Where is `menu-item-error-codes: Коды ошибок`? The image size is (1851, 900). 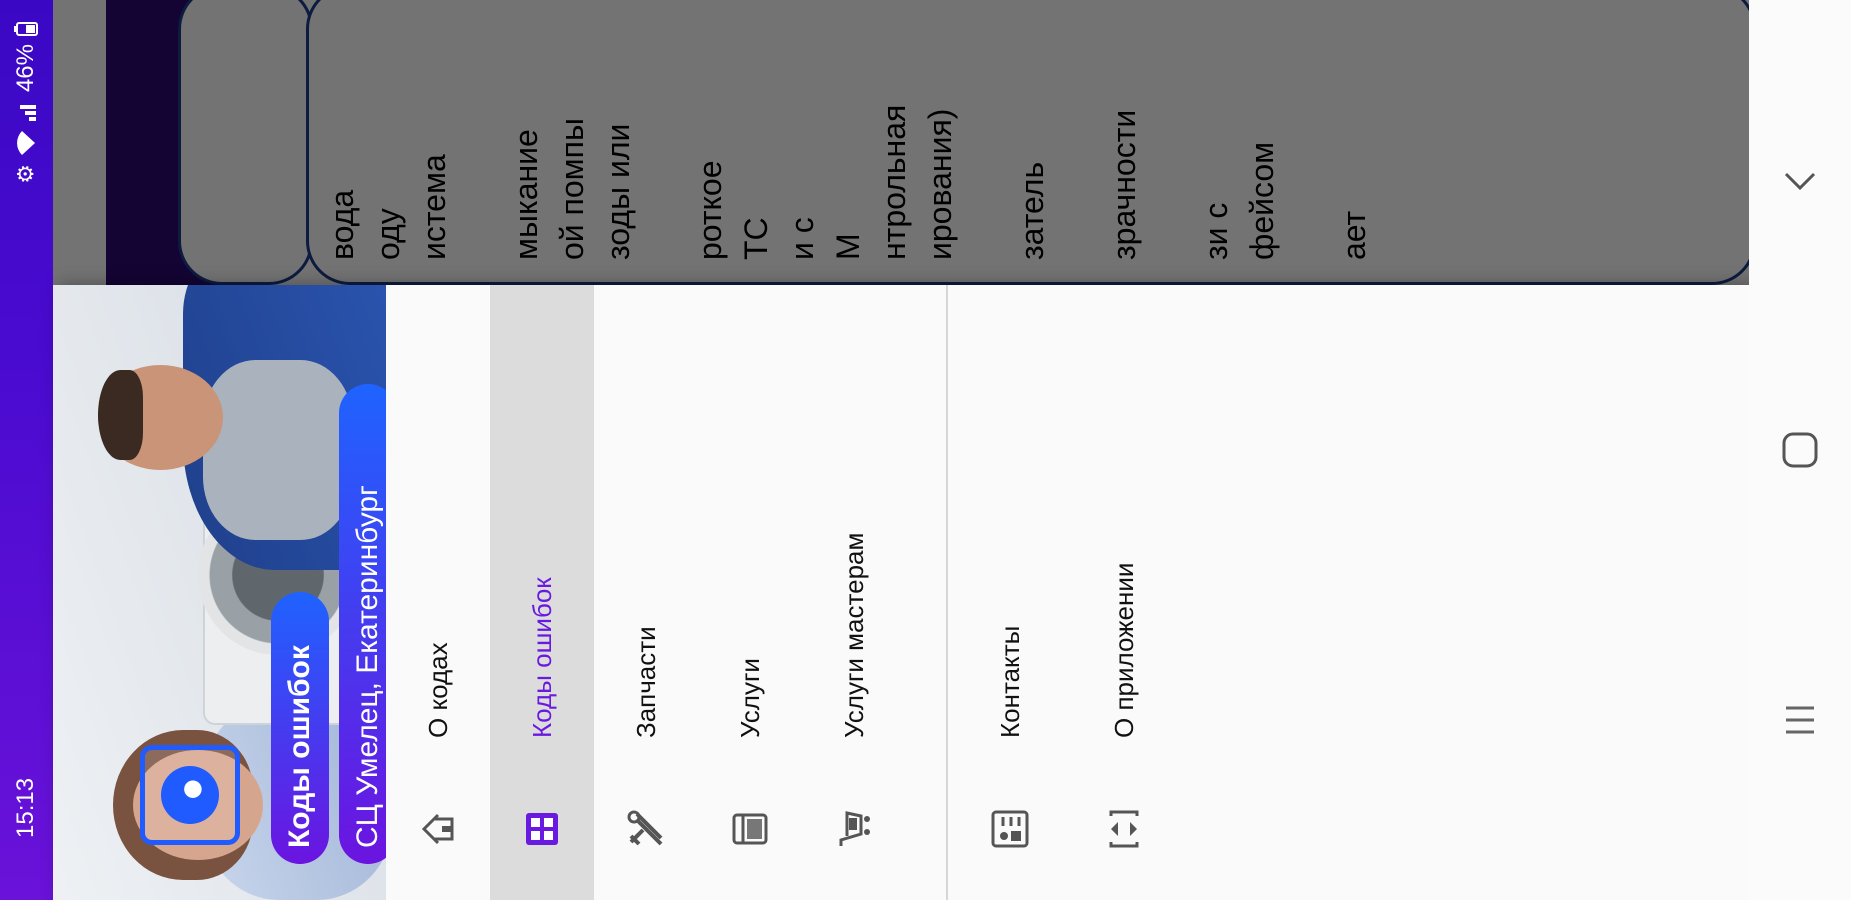
menu-item-error-codes: Коды ошибок is located at coordinates (542, 592).